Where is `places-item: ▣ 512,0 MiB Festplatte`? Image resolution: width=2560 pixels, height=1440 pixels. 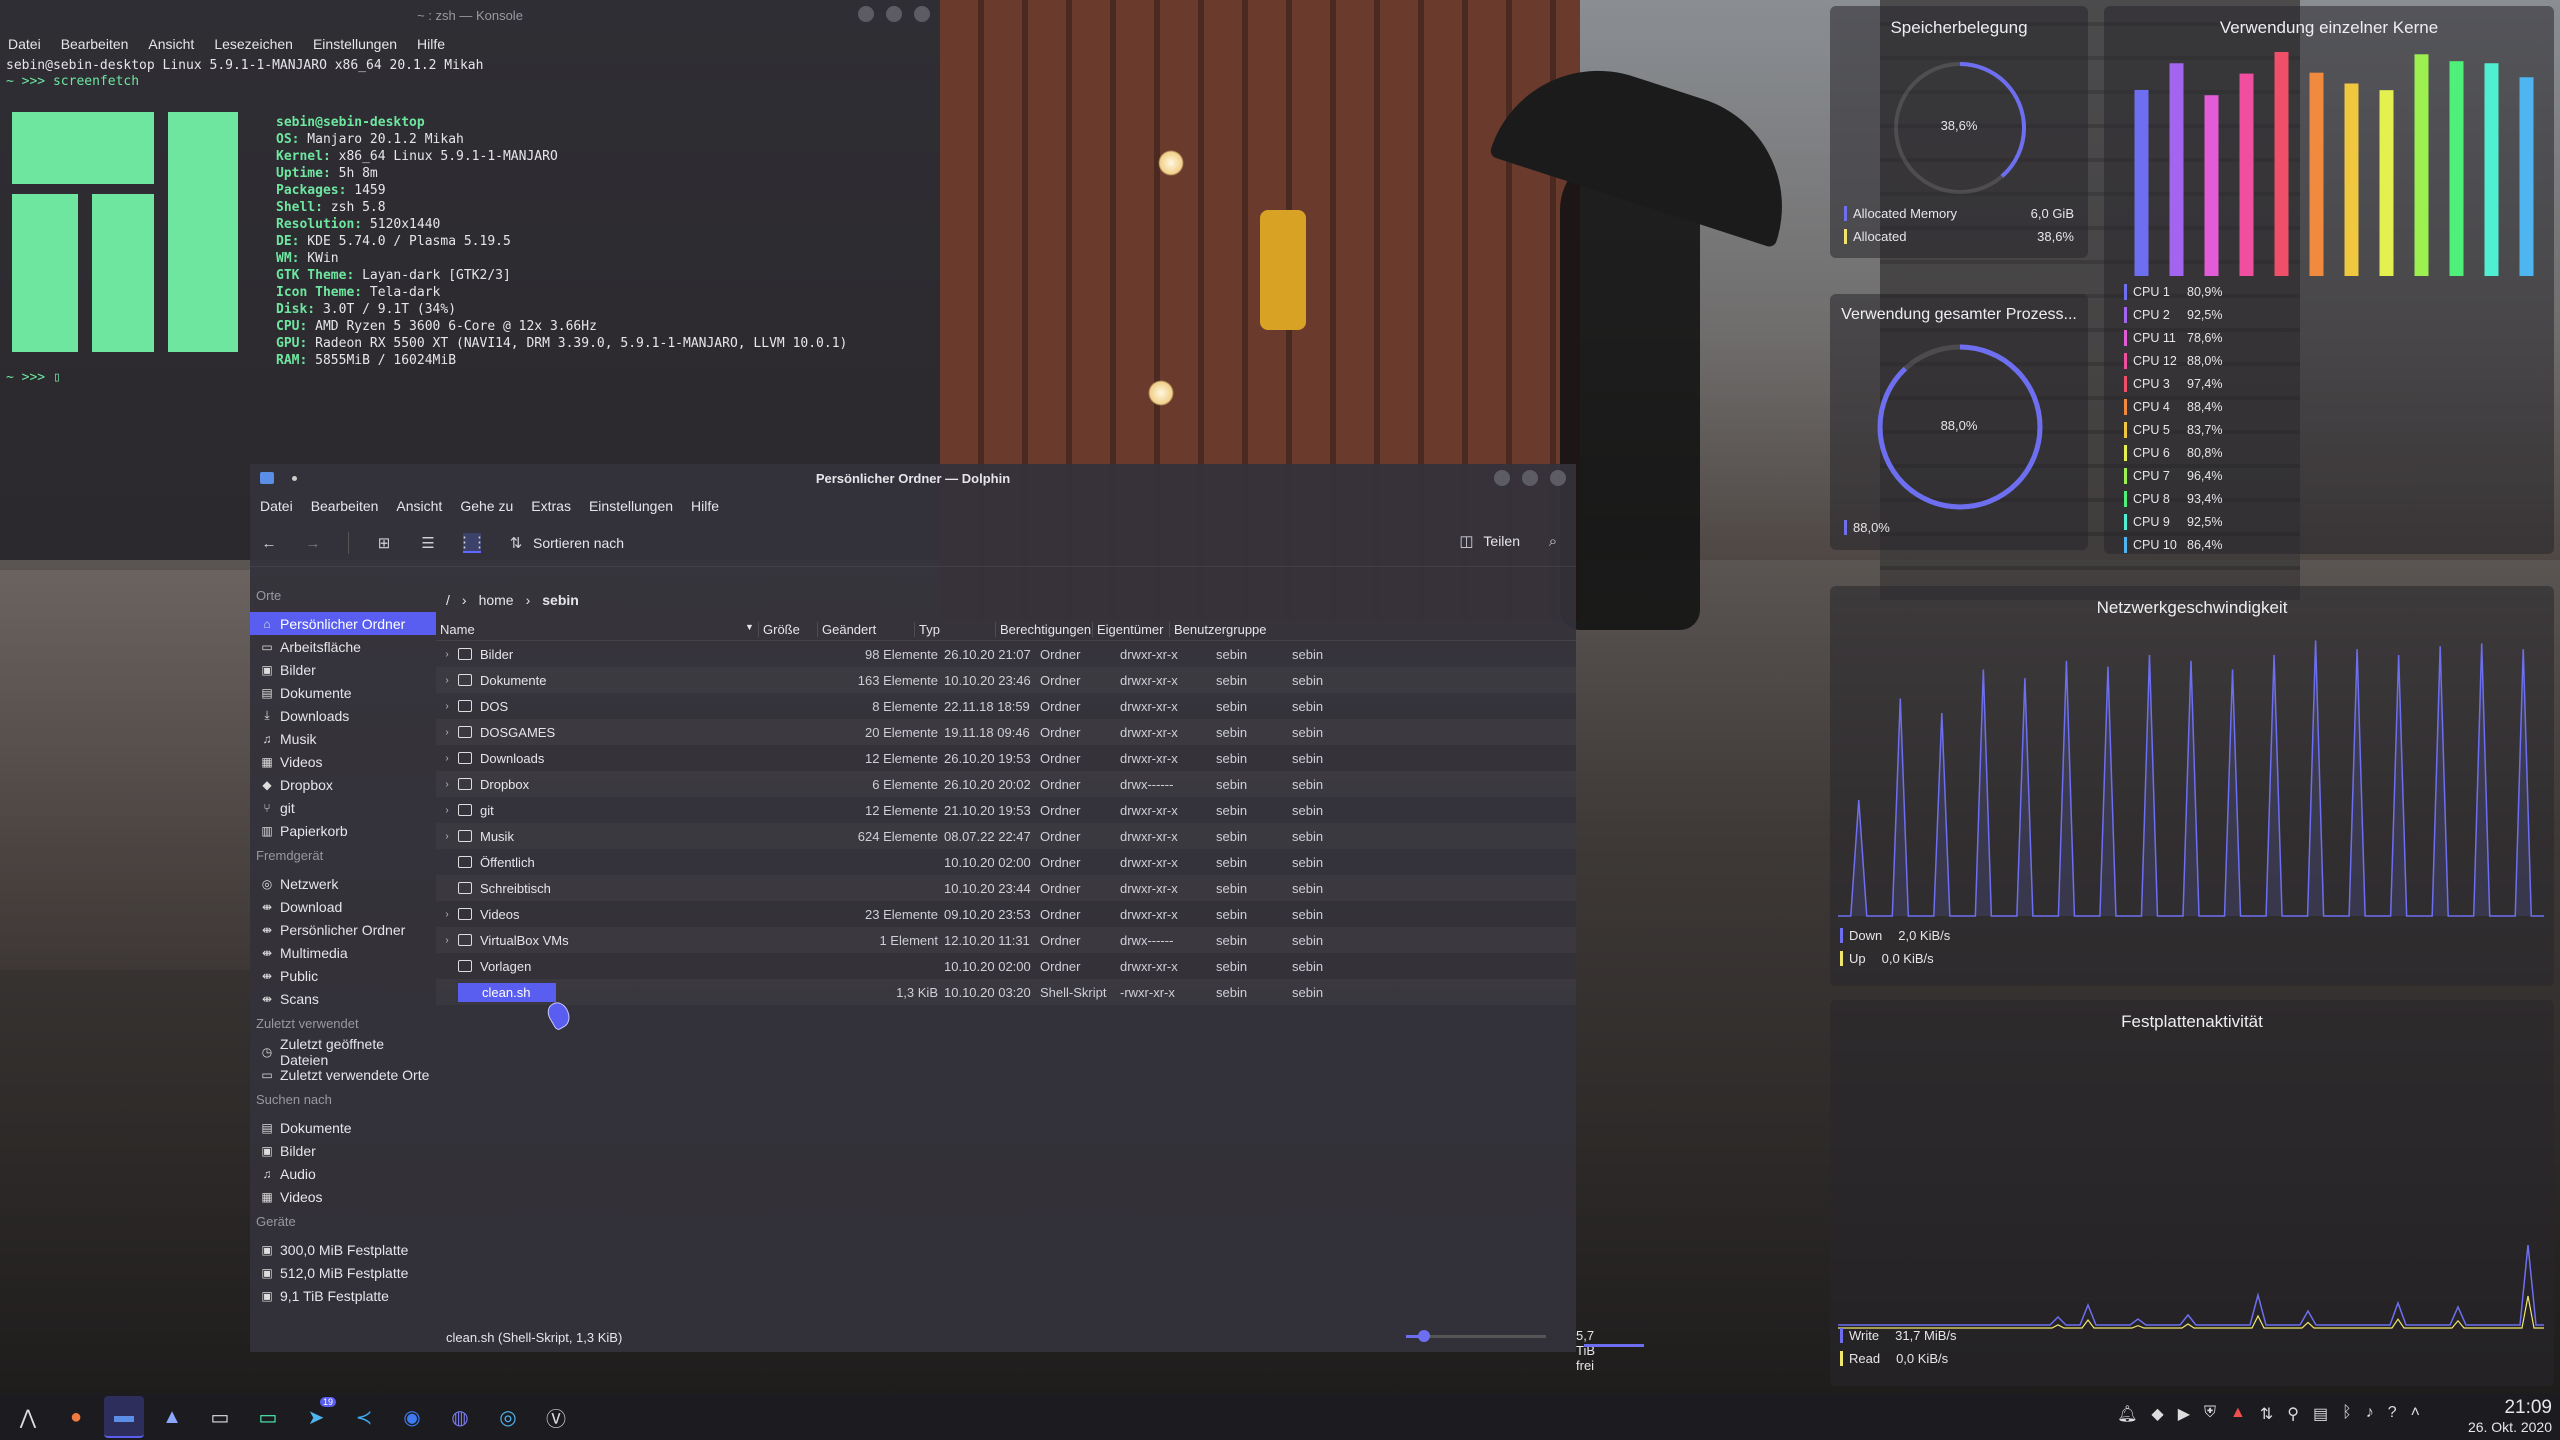
places-item: ▣ 512,0 MiB Festplatte is located at coordinates (343, 1272).